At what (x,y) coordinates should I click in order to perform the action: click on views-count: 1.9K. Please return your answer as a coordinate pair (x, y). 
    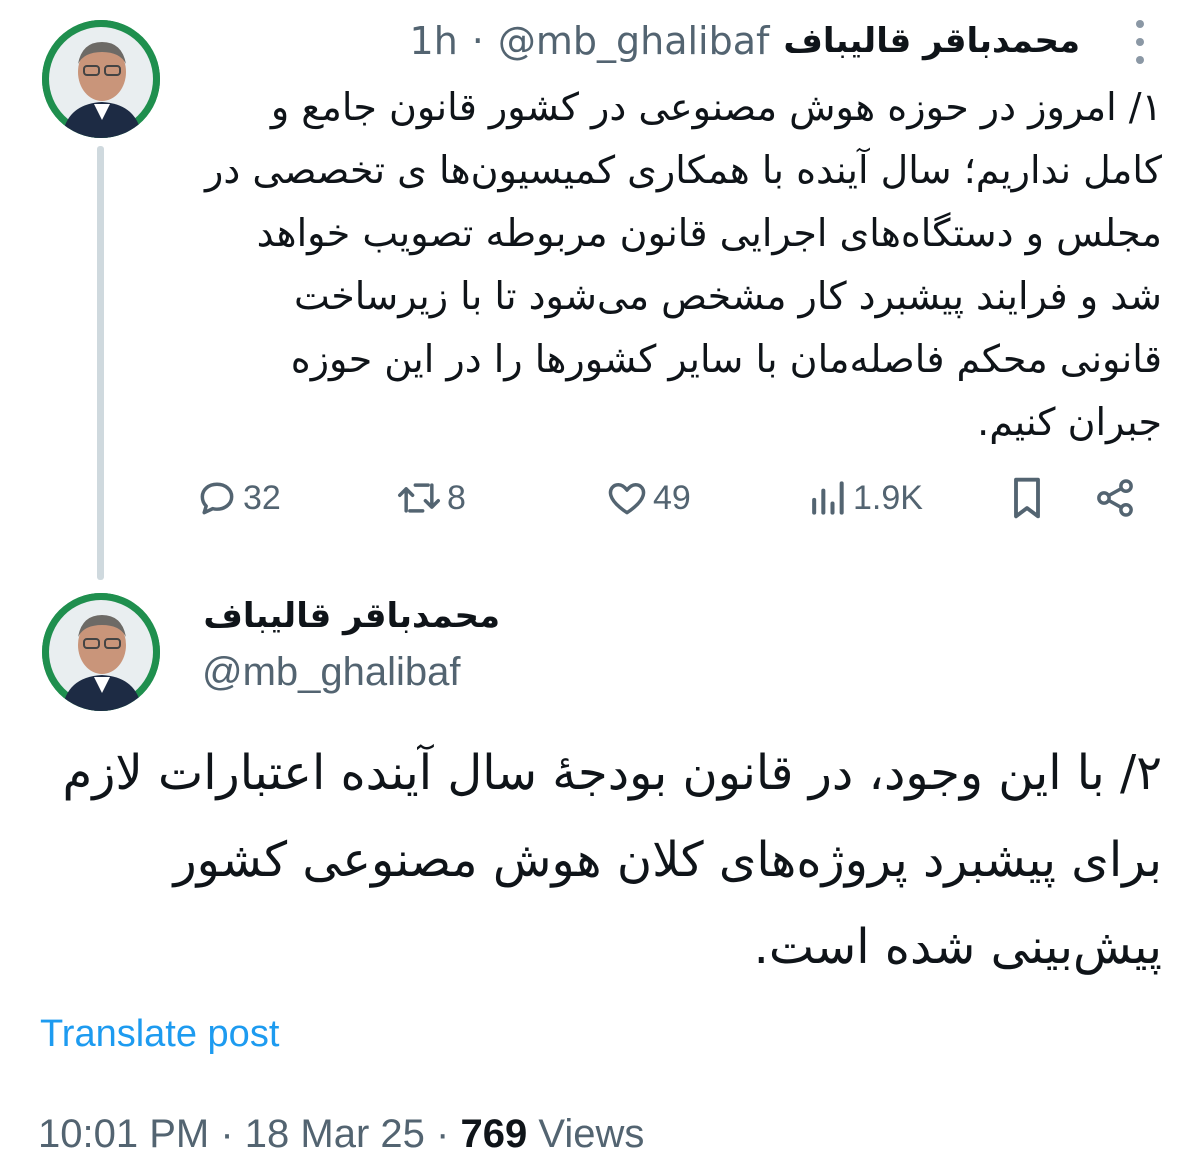
    Looking at the image, I should click on (888, 497).